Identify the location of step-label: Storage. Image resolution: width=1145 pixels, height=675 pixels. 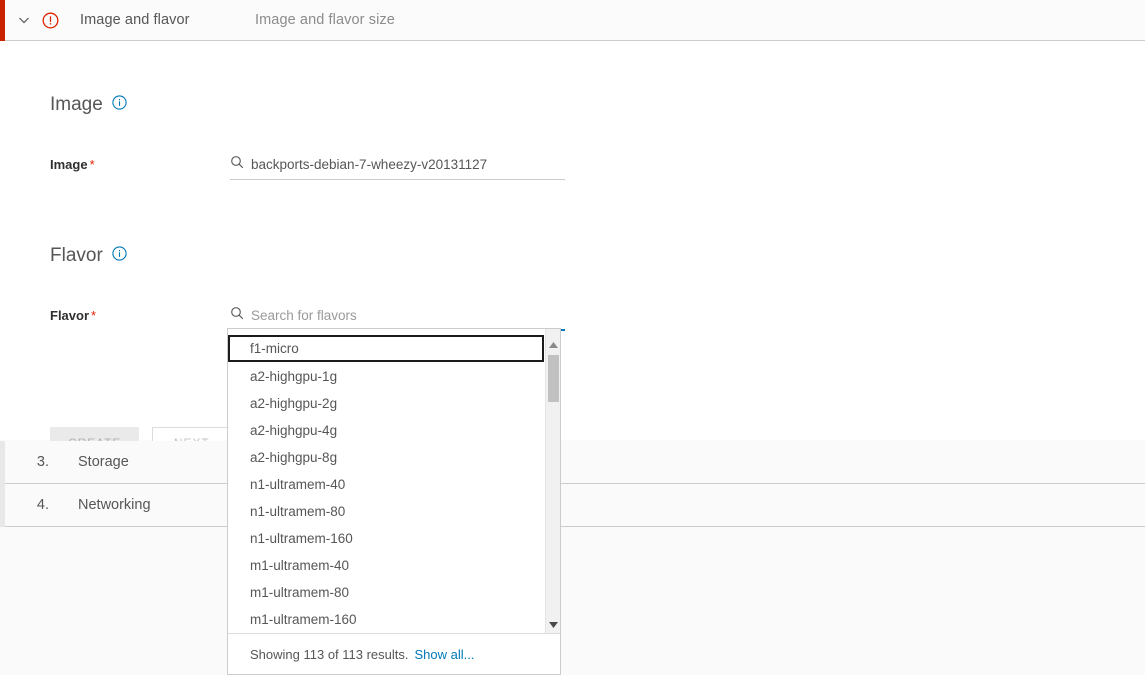
(103, 462).